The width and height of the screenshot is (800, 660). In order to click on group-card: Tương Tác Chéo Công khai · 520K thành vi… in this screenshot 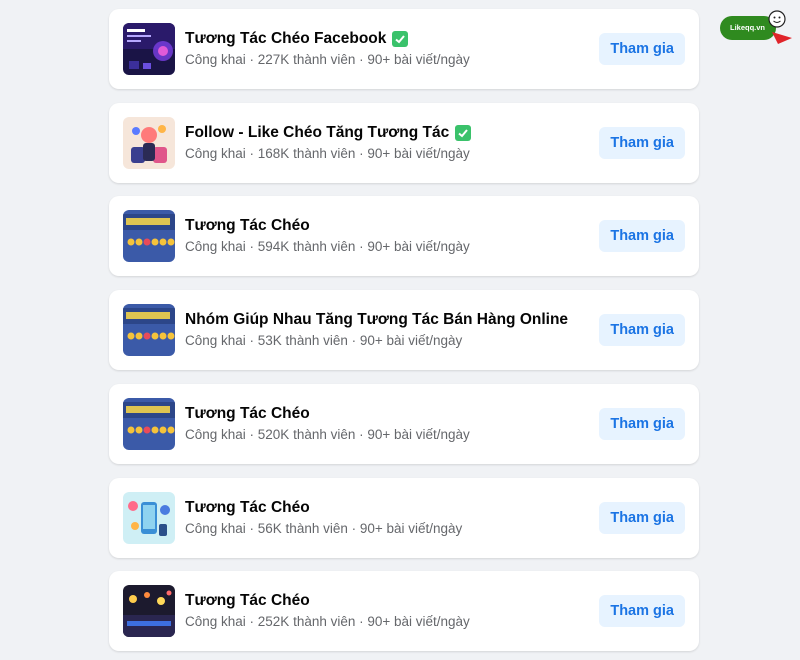, I will do `click(404, 424)`.